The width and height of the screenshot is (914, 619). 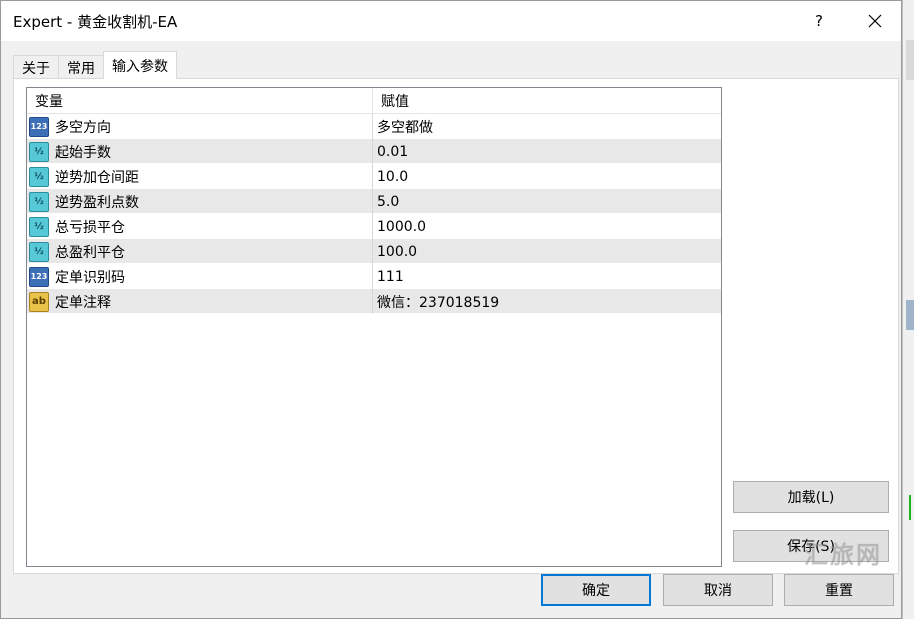 What do you see at coordinates (83, 127) in the screenshot?
I see `variable-name: 多空方向` at bounding box center [83, 127].